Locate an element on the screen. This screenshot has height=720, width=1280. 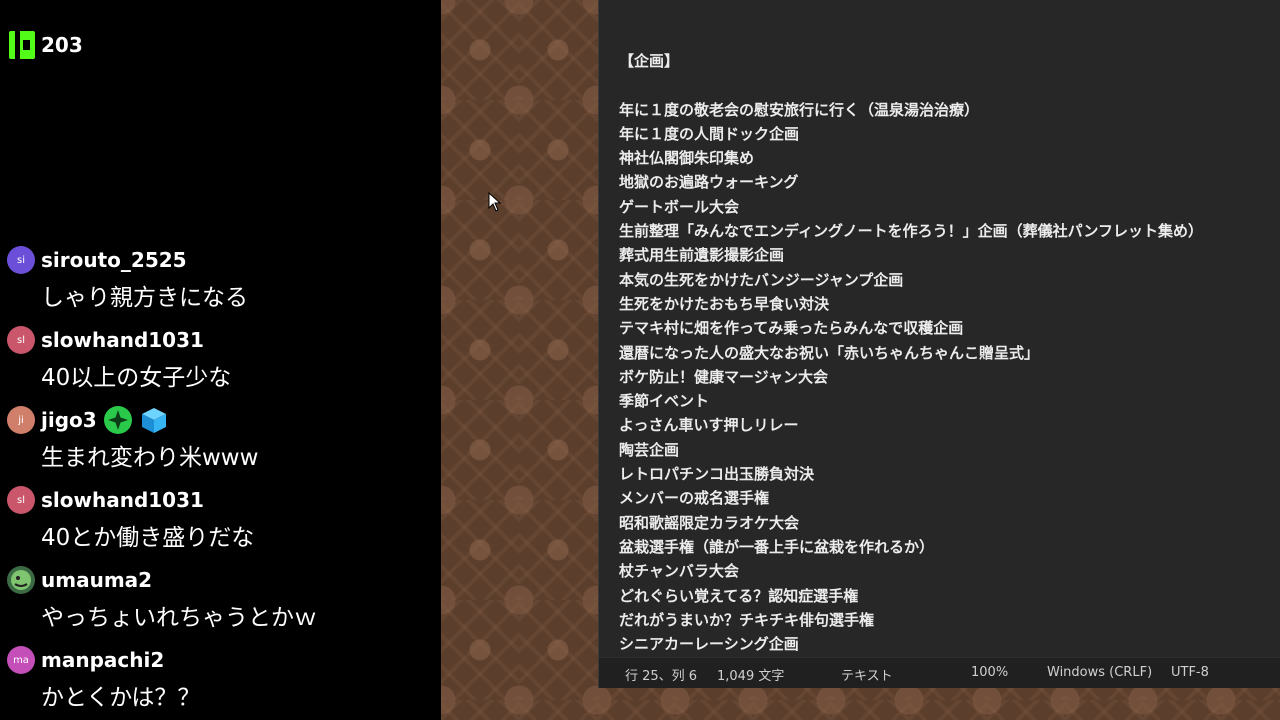
chat-message: sl slowhand1031 40以上の女子少な is located at coordinates (119, 359).